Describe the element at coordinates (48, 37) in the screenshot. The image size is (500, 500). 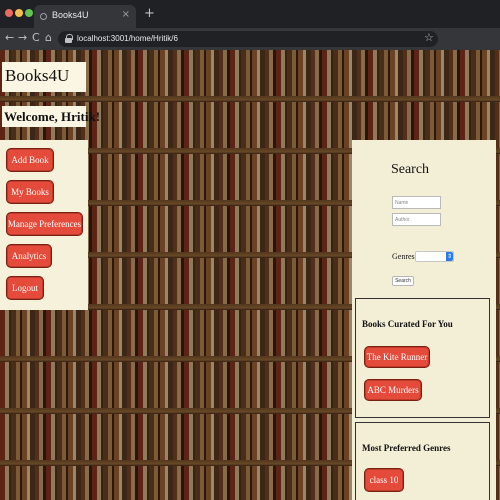
I see `home-icon: ⌂` at that location.